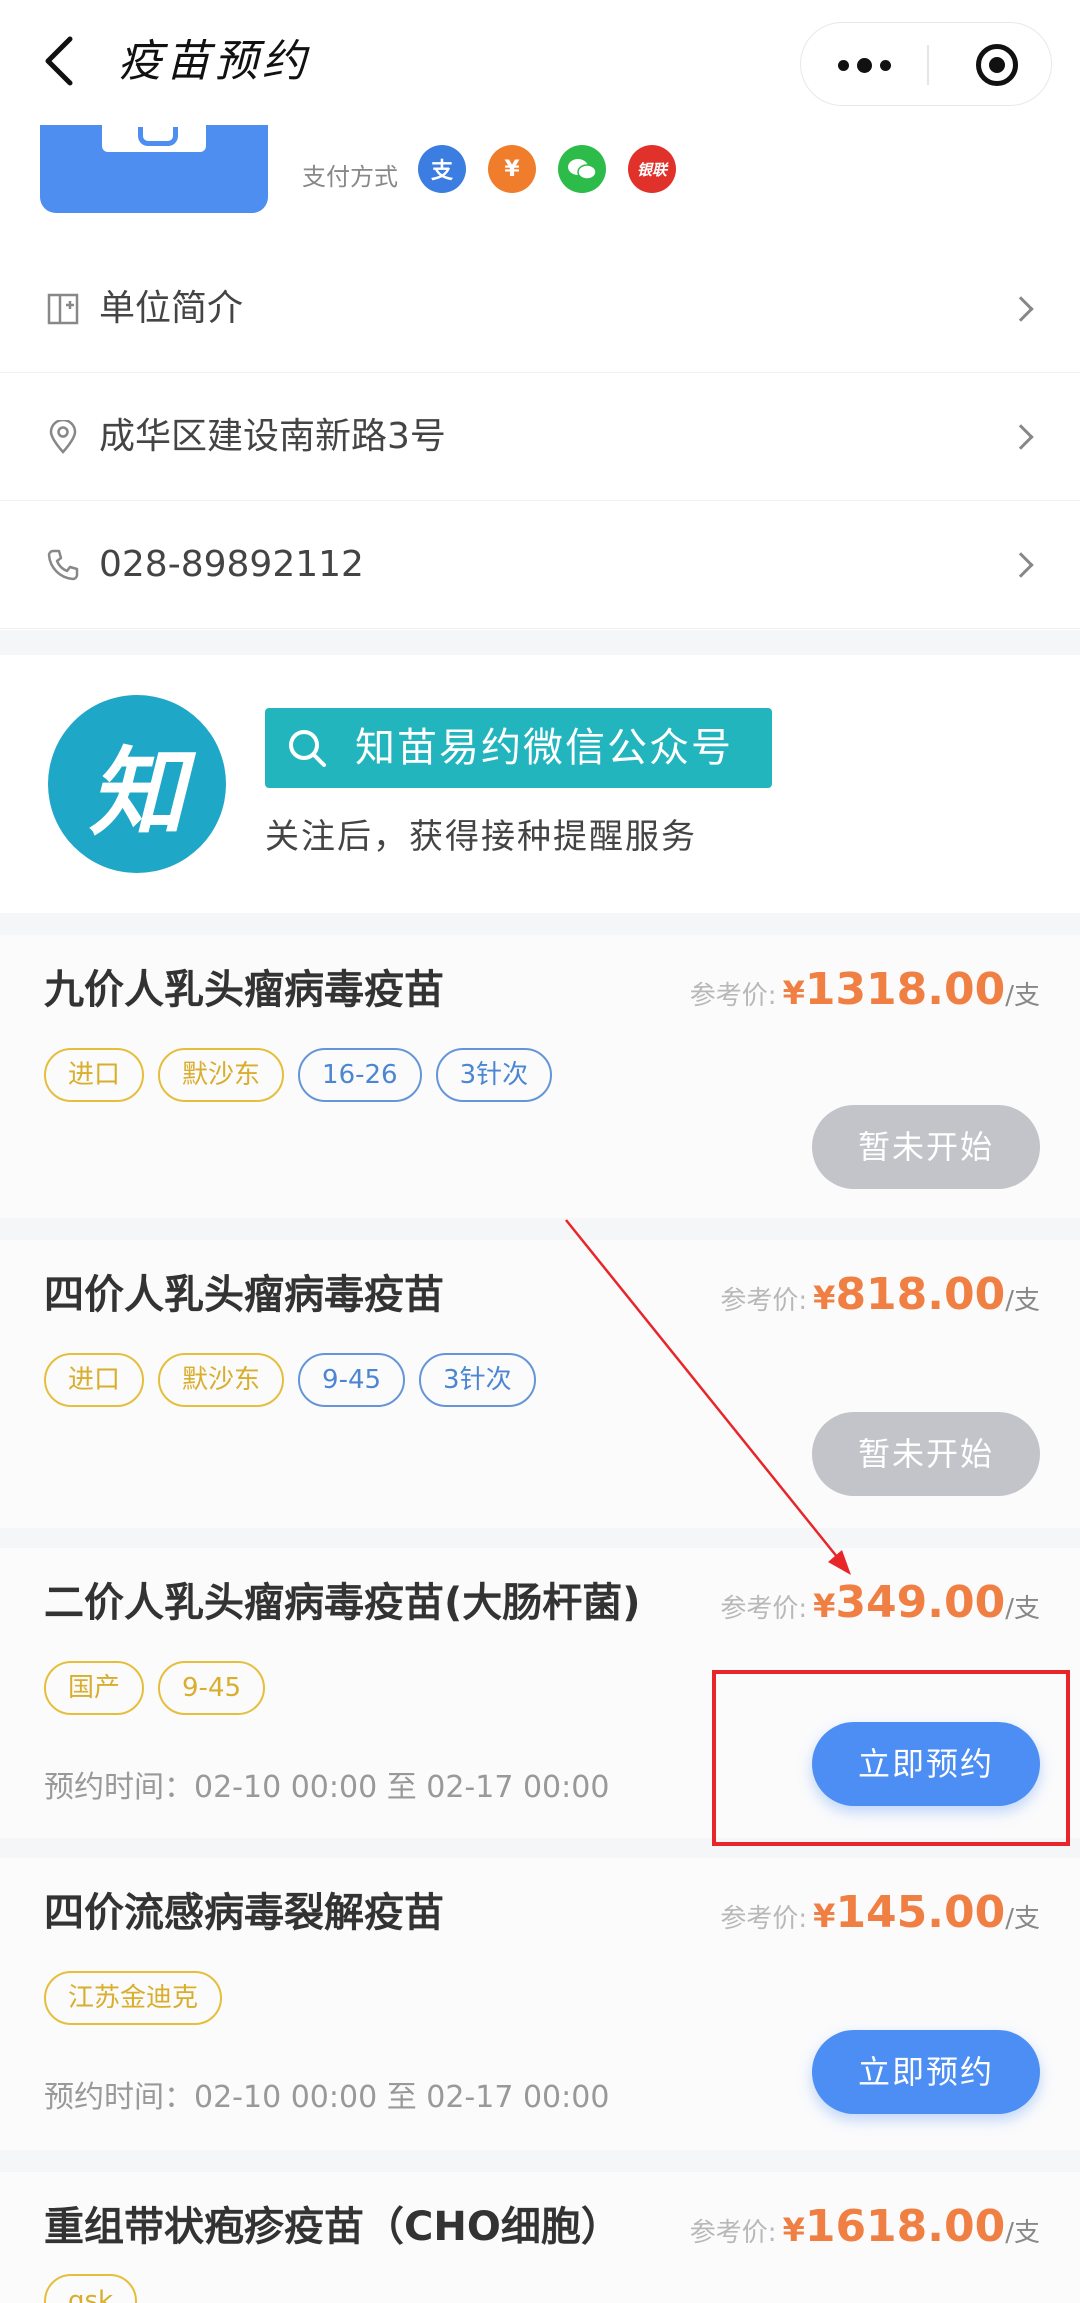 The height and width of the screenshot is (2303, 1080). What do you see at coordinates (864, 65) in the screenshot?
I see `more-options-button` at bounding box center [864, 65].